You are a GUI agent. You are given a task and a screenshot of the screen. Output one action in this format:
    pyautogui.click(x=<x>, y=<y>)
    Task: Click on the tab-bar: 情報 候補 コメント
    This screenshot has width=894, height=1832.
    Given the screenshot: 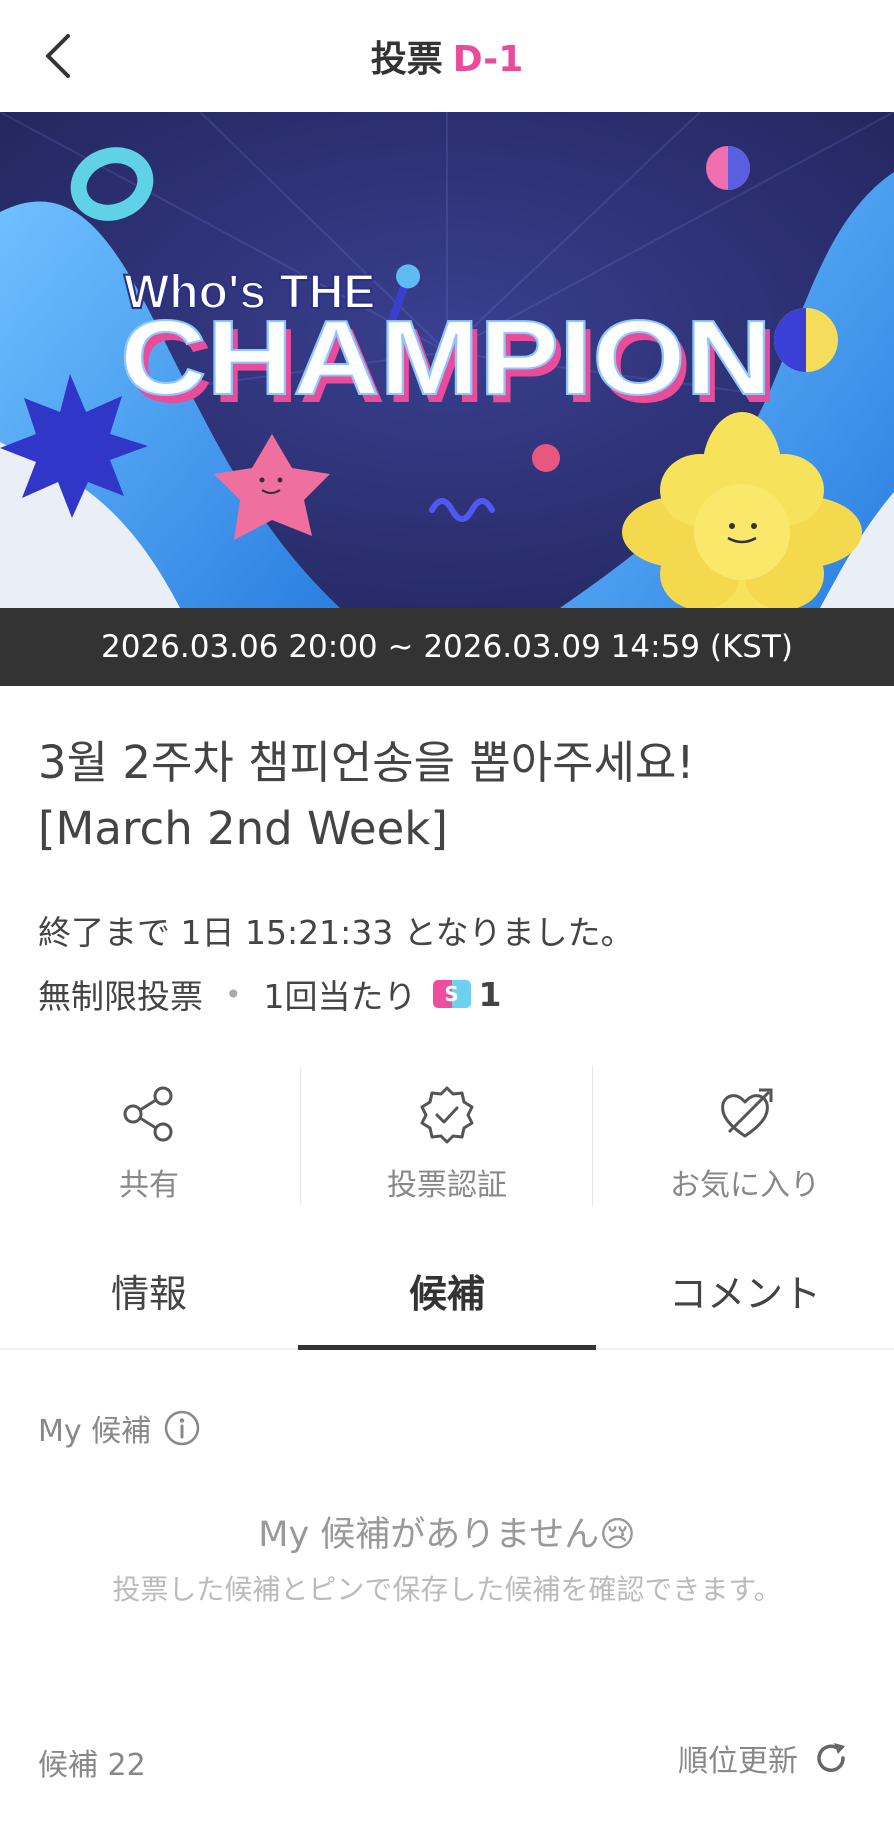 What is the action you would take?
    pyautogui.click(x=447, y=1302)
    